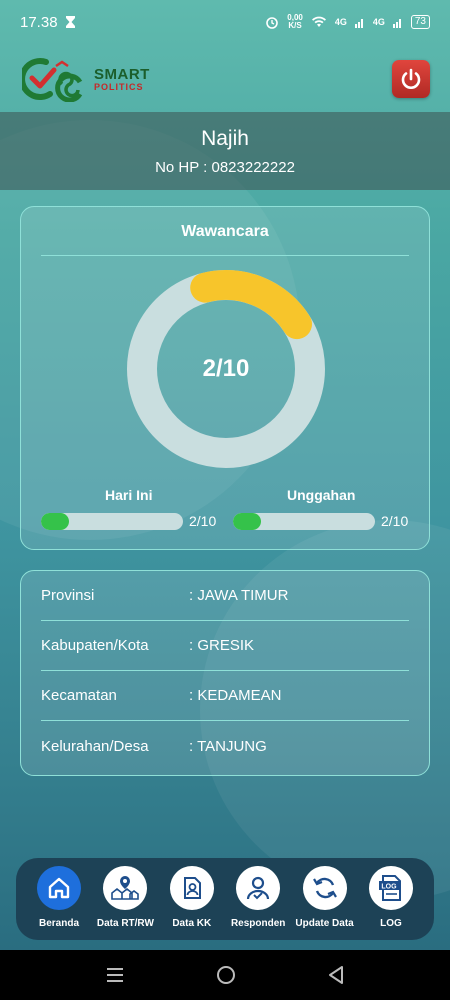 The width and height of the screenshot is (450, 1000). I want to click on location-row-kelurahan: Kelurahan/Desa : TANJUNG, so click(225, 746).